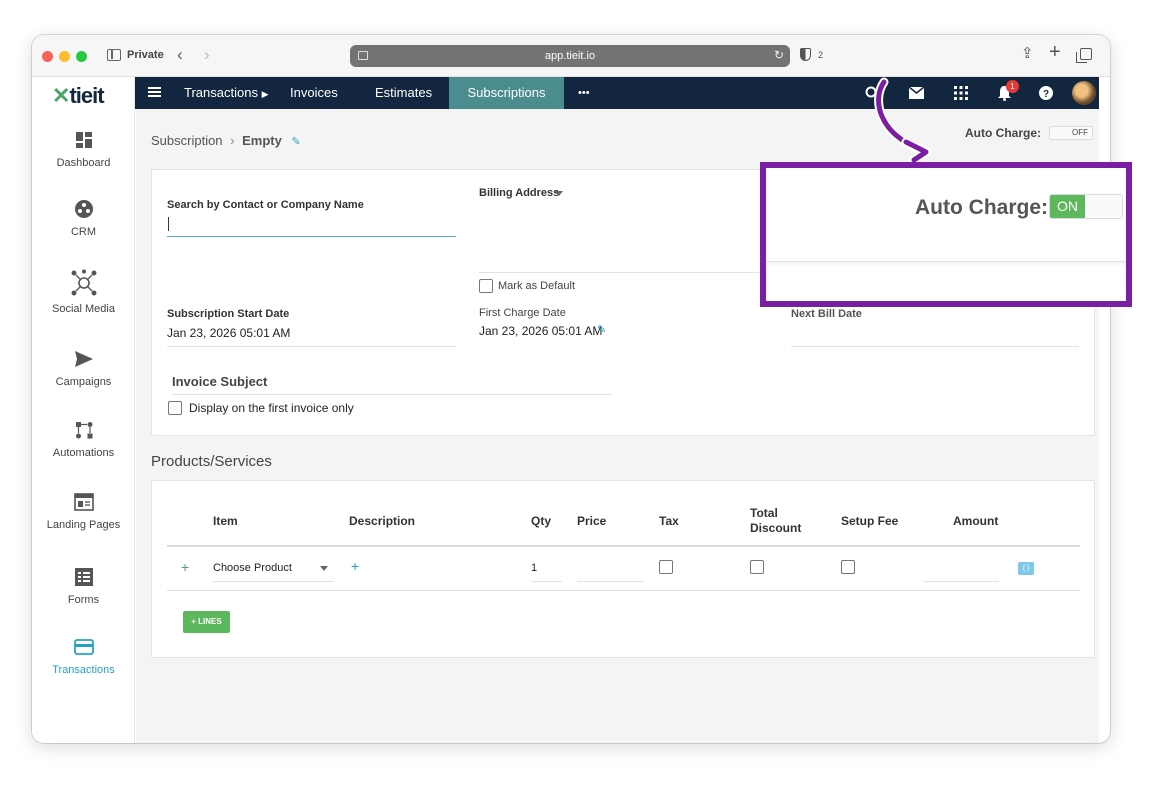  Describe the element at coordinates (221, 92) in the screenshot. I see `tab-label: Transactions` at that location.